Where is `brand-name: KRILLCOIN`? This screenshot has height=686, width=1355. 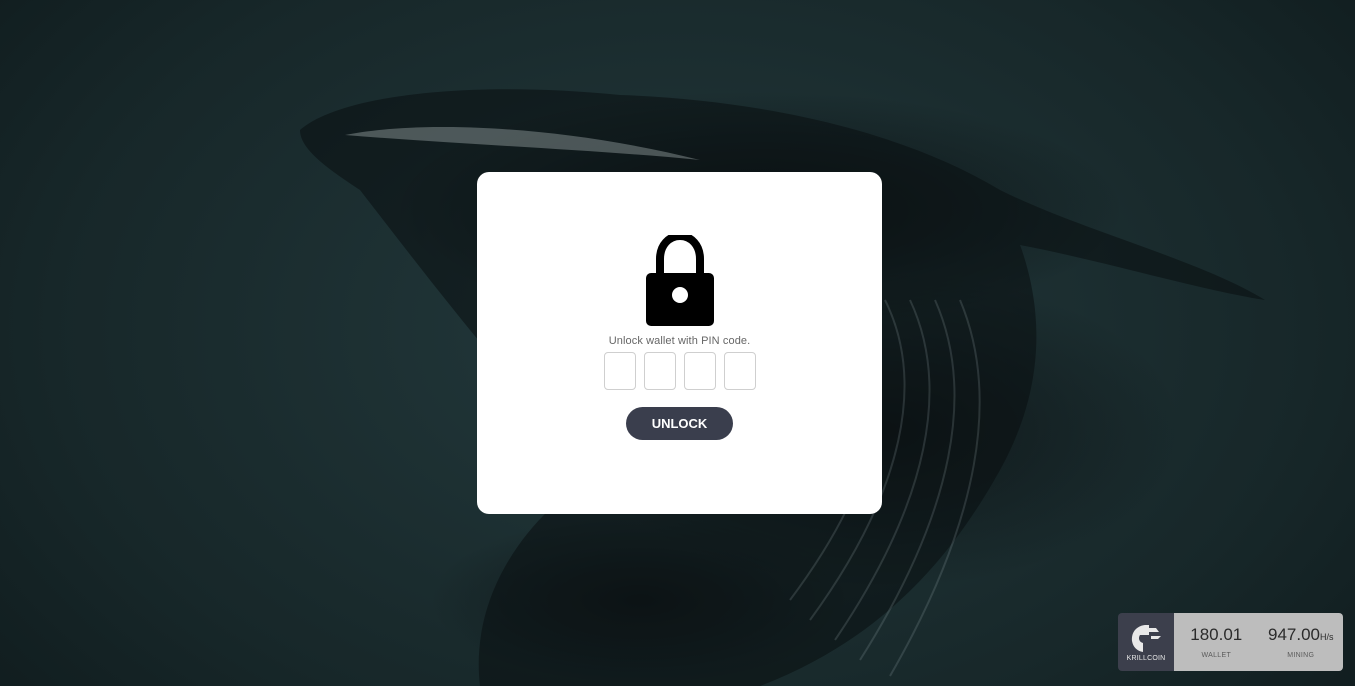 brand-name: KRILLCOIN is located at coordinates (1146, 658).